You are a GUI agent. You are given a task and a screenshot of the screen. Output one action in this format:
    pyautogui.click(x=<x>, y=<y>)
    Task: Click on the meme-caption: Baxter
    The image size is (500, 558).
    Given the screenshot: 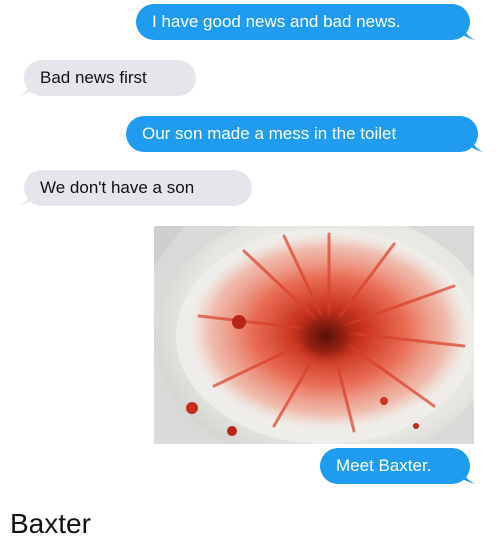 What is the action you would take?
    pyautogui.click(x=50, y=523)
    